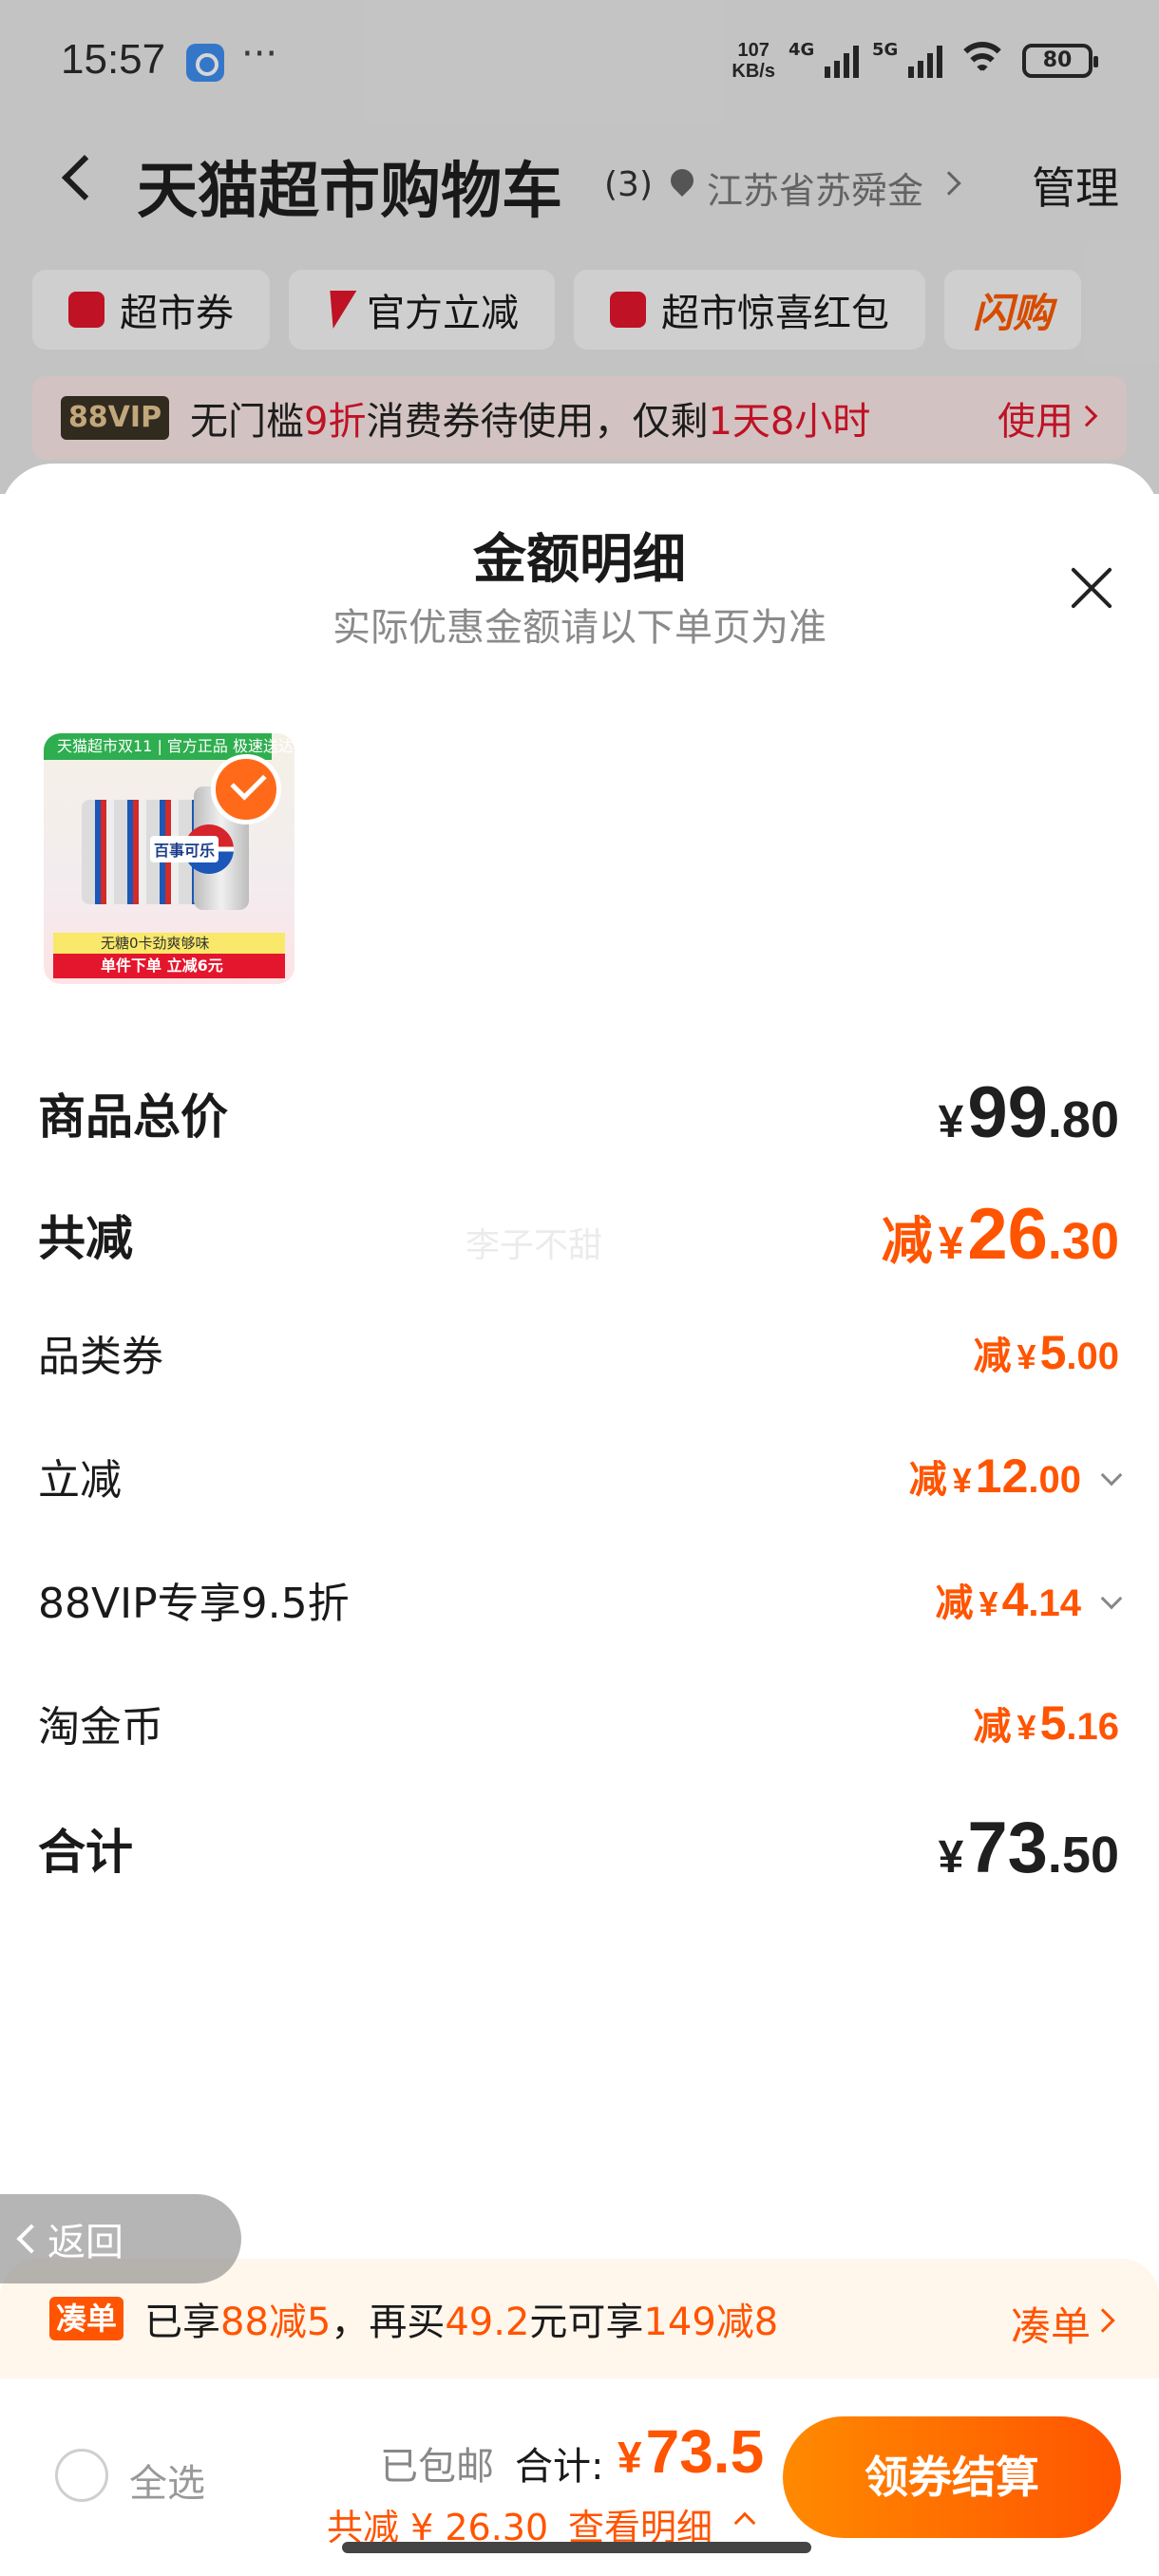 This screenshot has width=1159, height=2576. I want to click on thumb-brand: 百事可乐, so click(184, 849).